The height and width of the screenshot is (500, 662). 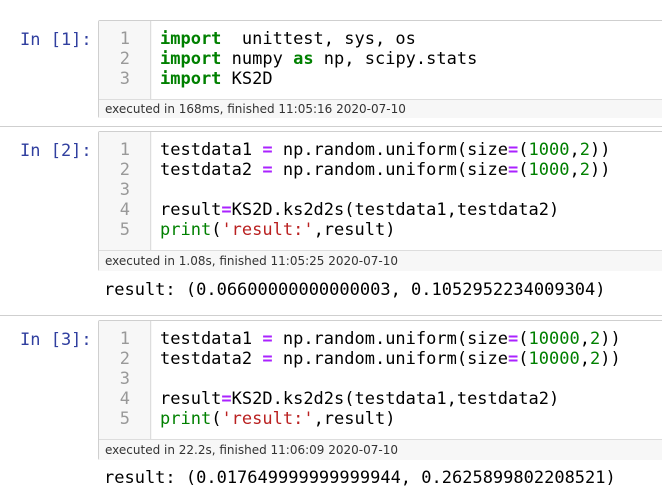 What do you see at coordinates (247, 79) in the screenshot?
I see `code-token: KS2D` at bounding box center [247, 79].